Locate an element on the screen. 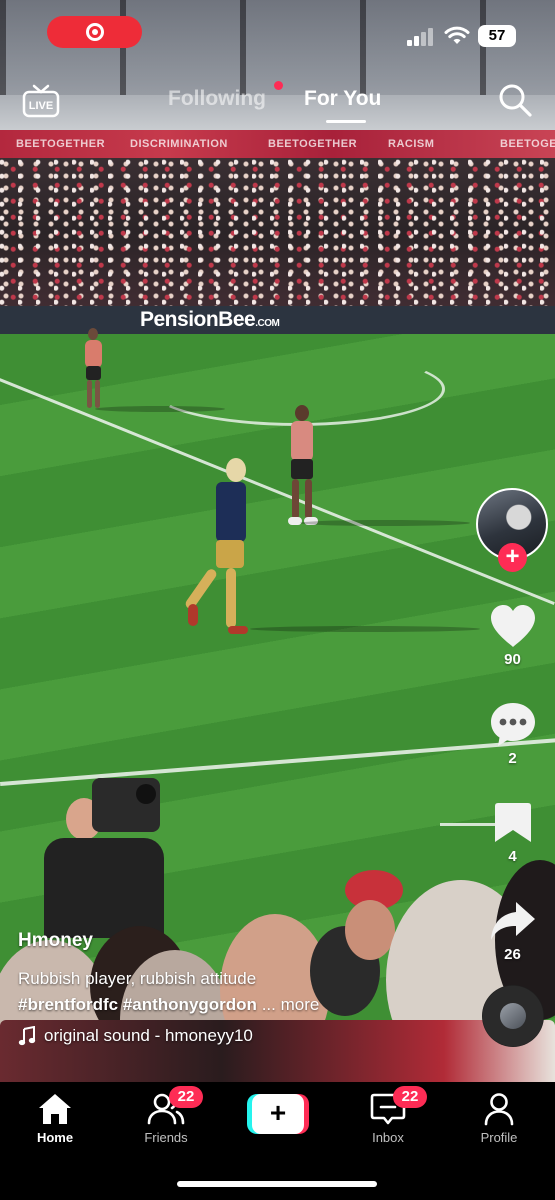  heart-icon is located at coordinates (512, 626).